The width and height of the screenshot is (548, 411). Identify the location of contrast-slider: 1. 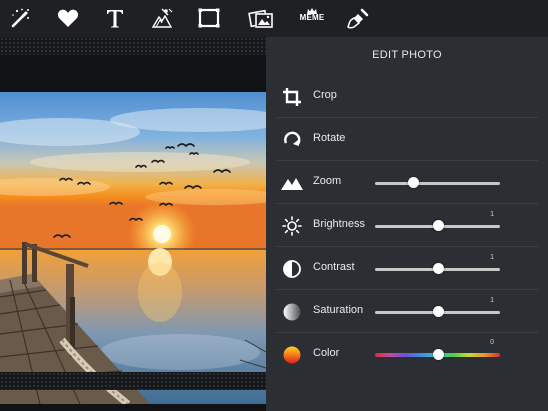
(437, 264).